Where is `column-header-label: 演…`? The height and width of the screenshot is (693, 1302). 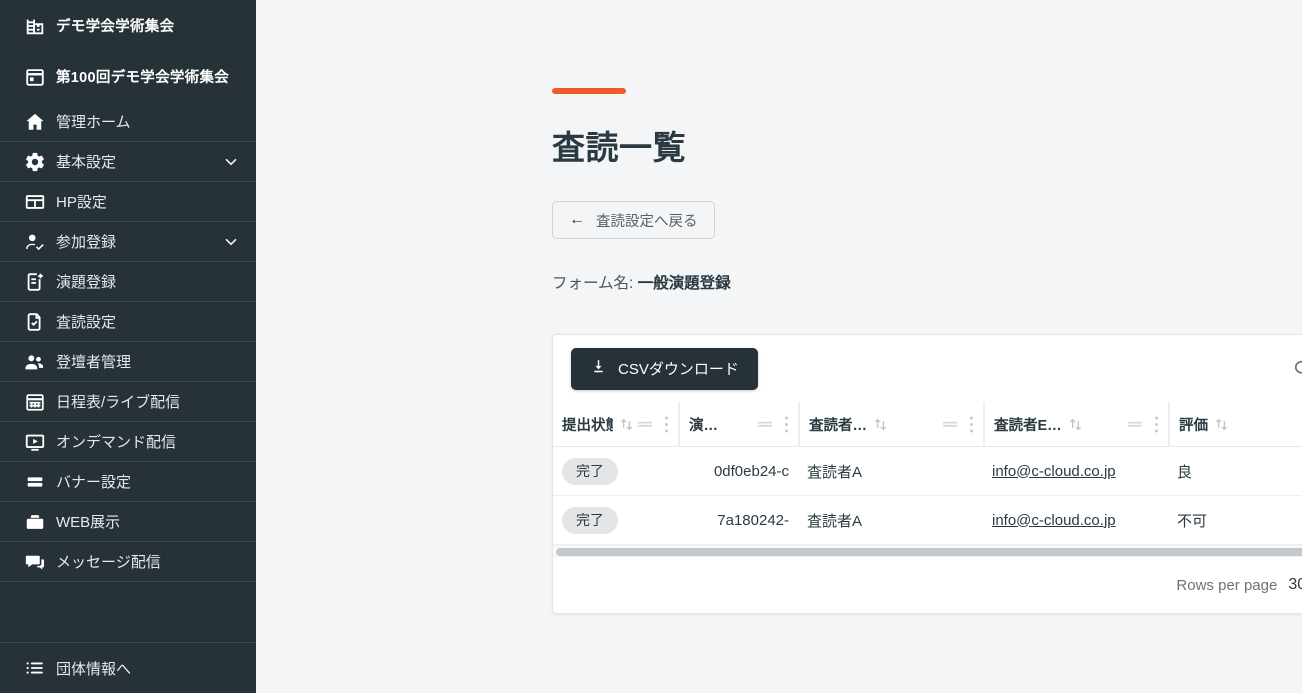 column-header-label: 演… is located at coordinates (703, 425).